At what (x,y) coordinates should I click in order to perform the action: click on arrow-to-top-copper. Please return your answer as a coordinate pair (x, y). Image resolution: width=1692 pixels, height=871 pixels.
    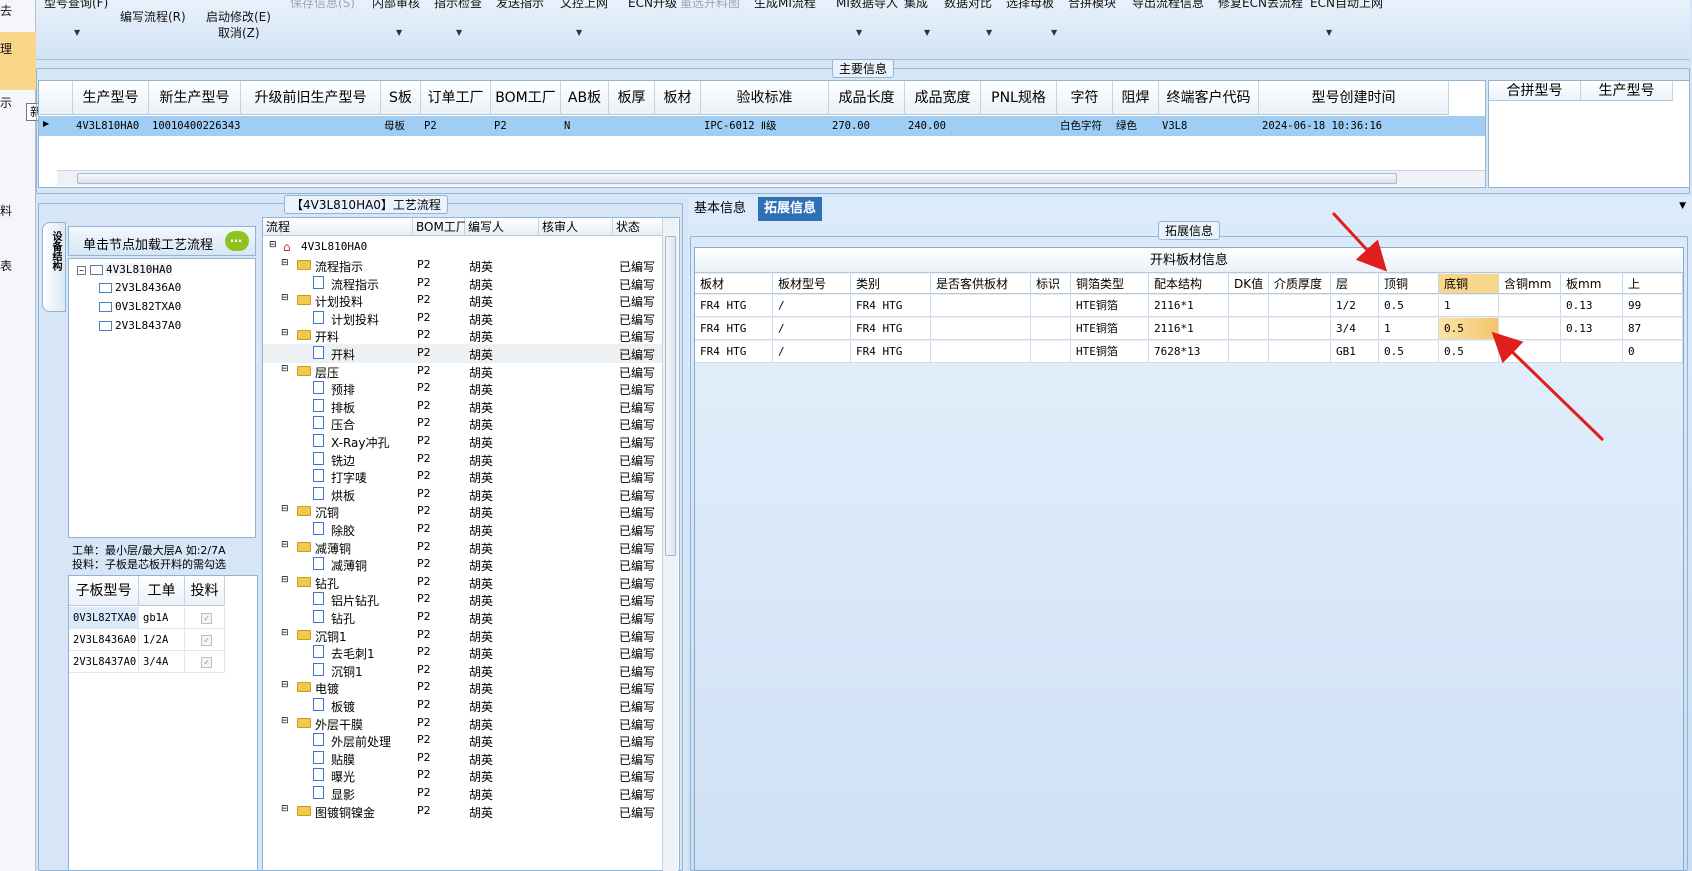
    Looking at the image, I should click on (1359, 241).